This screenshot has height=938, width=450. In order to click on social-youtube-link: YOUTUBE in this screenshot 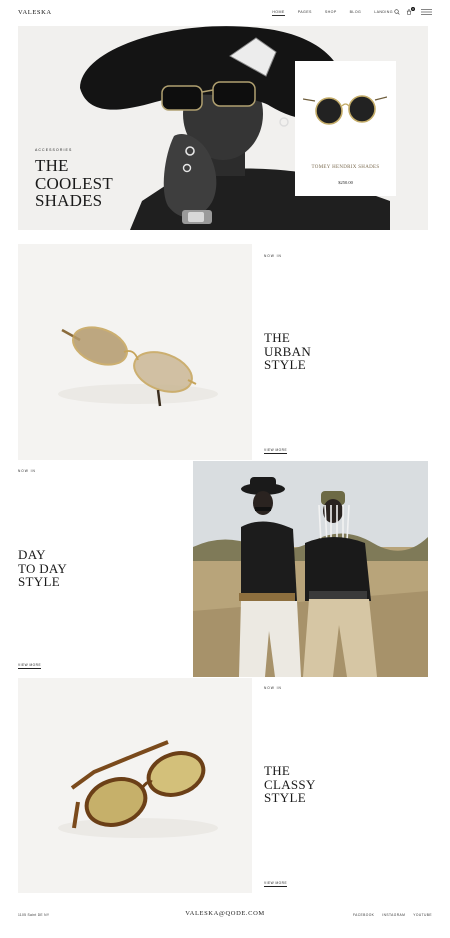, I will do `click(422, 915)`.